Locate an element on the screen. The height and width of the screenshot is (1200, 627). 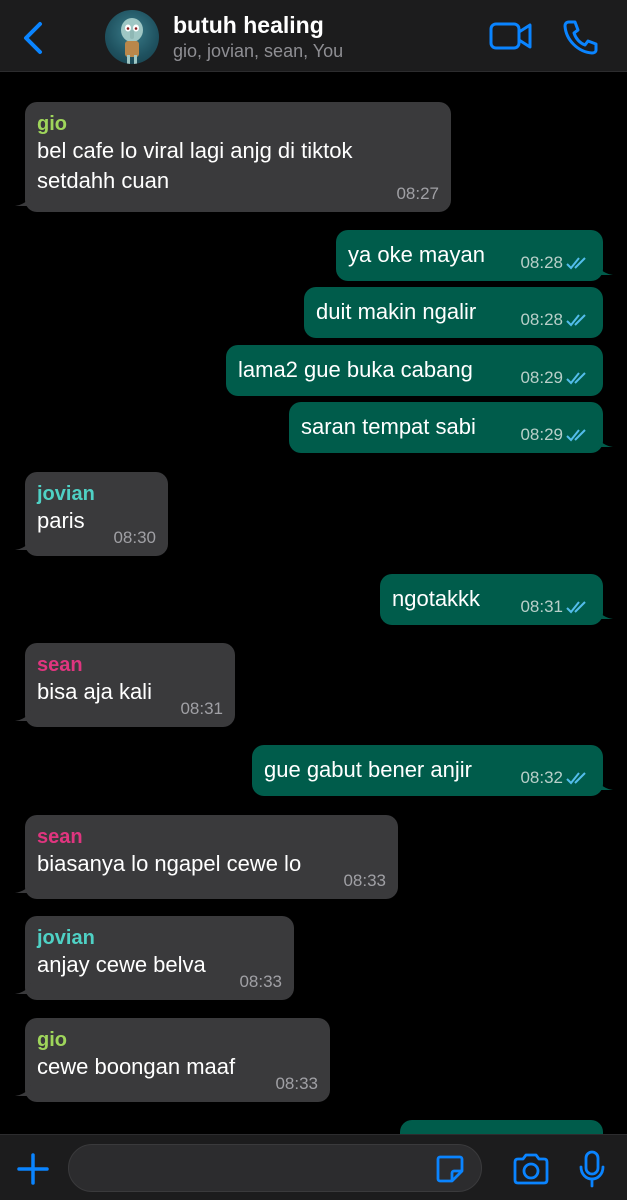
sticker-button is located at coordinates (450, 1169).